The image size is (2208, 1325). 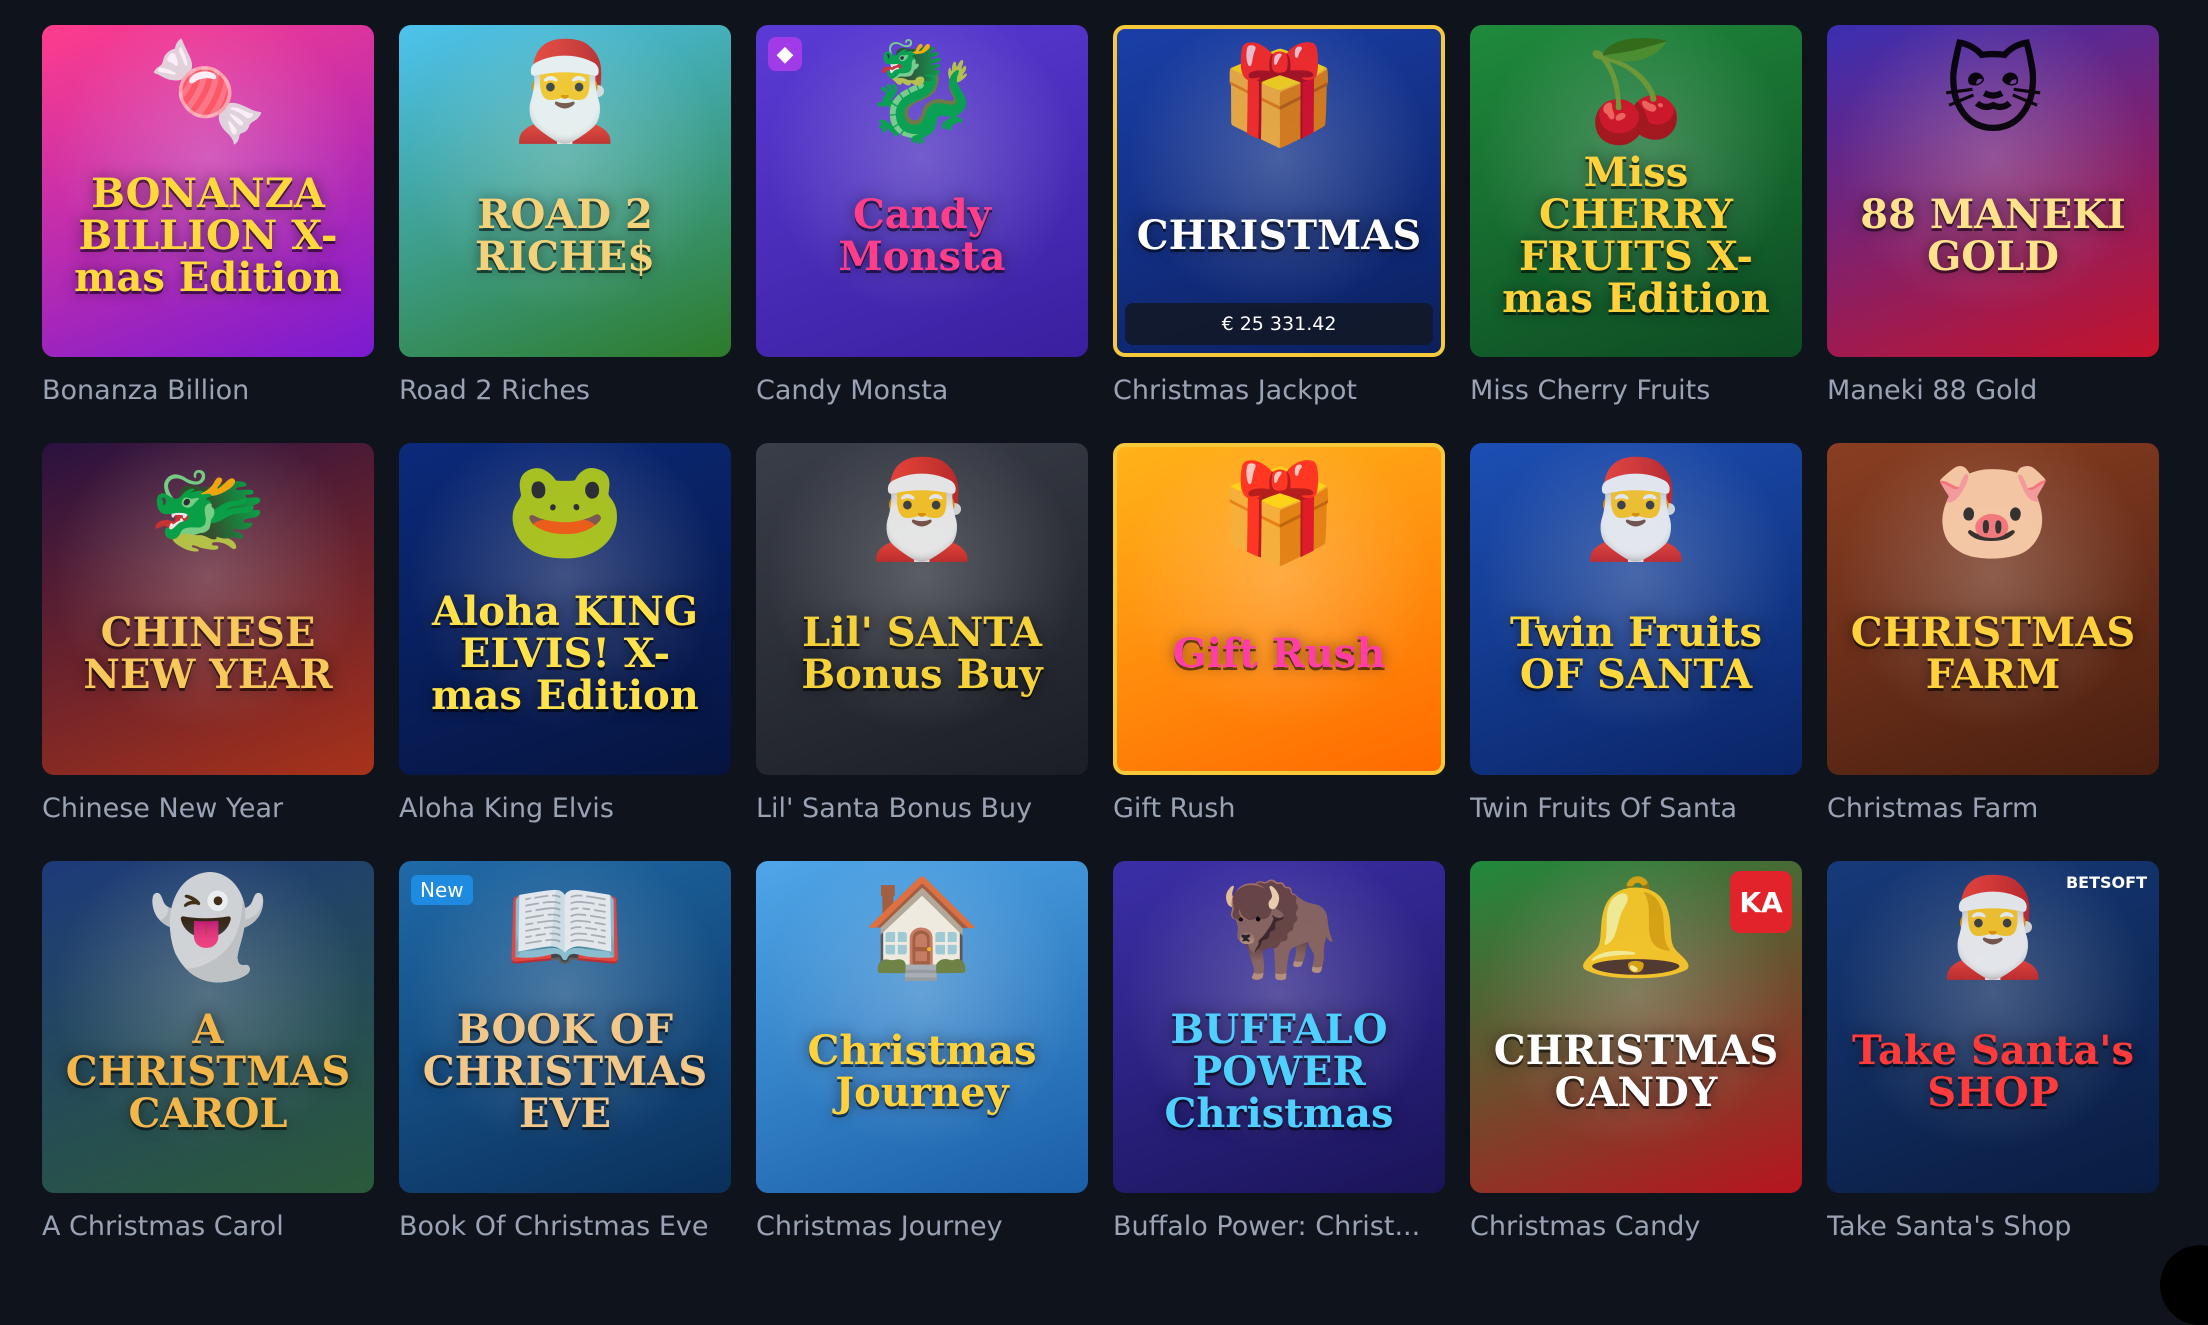 I want to click on game-title-label: Gift Rush, so click(x=1279, y=811).